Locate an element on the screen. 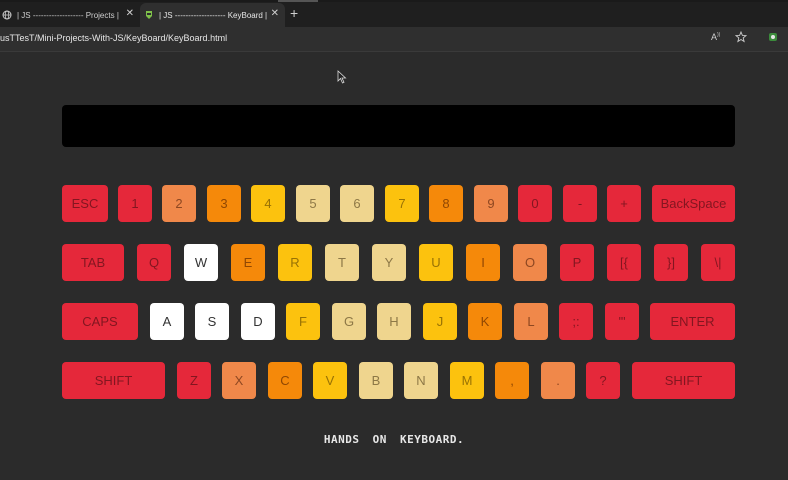  key-8: 8 is located at coordinates (446, 203).